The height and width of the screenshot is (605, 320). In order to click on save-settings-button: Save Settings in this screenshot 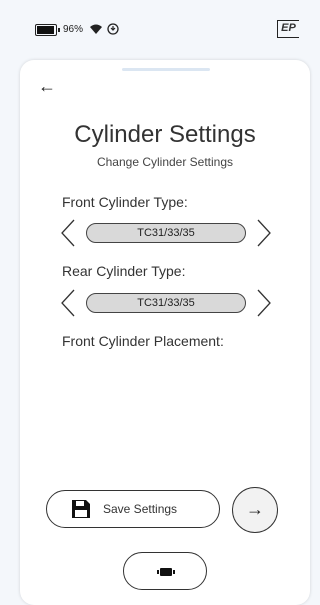, I will do `click(133, 509)`.